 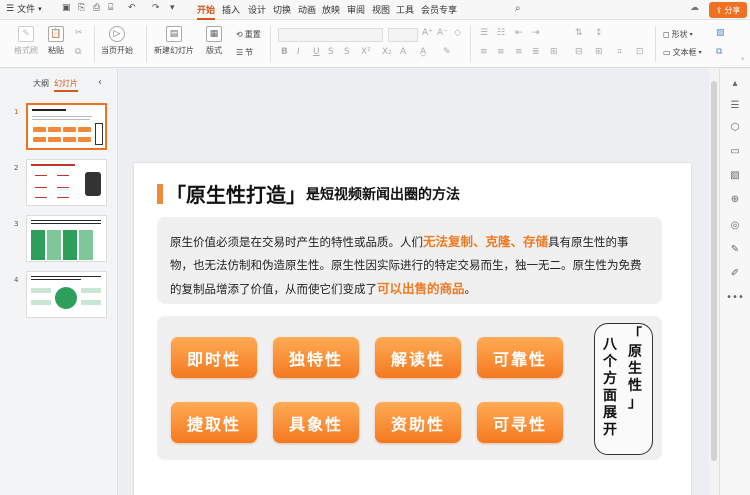 I want to click on share-button: ⇪ 分享, so click(x=728, y=10).